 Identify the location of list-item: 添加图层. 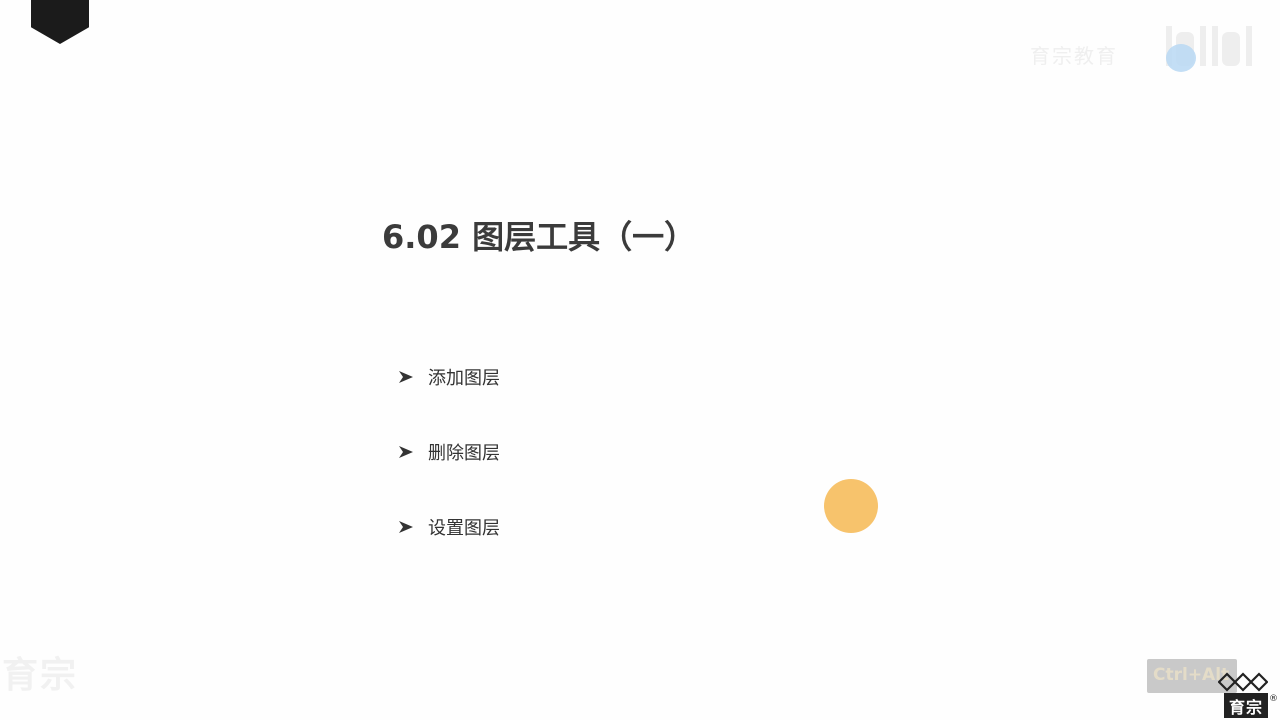
(449, 377).